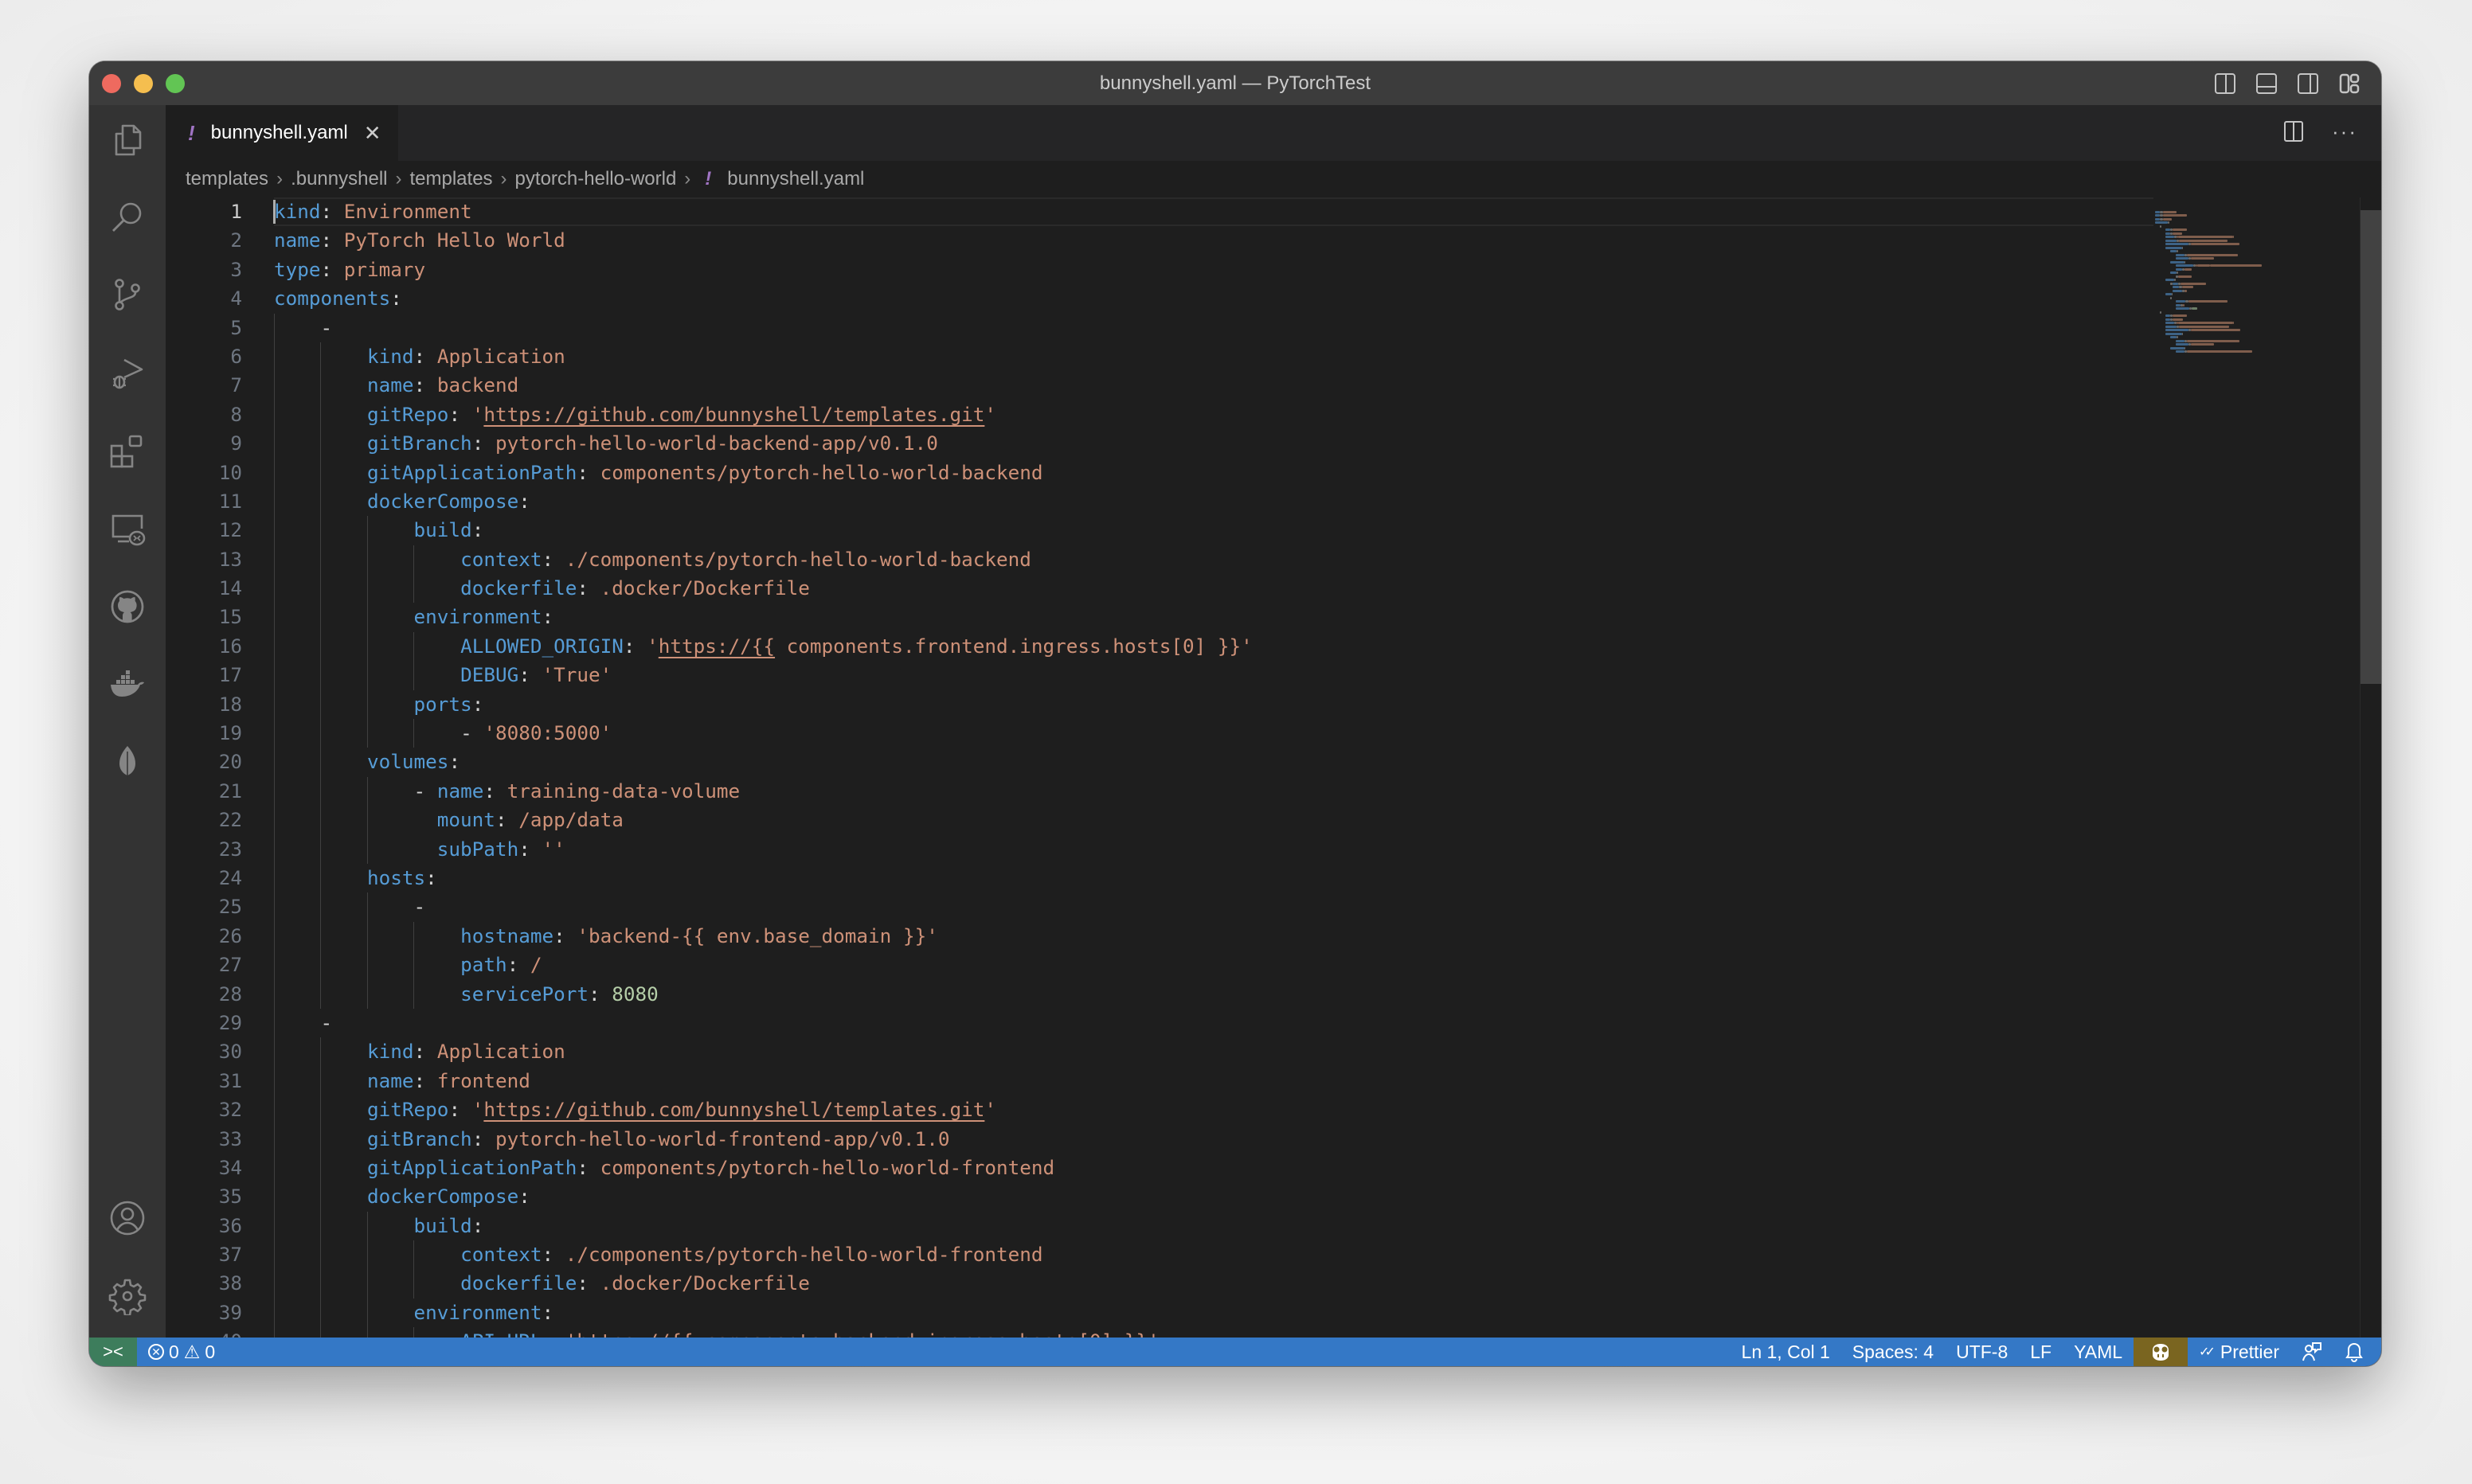 The image size is (2472, 1484). Describe the element at coordinates (1159, 1023) in the screenshot. I see `code-line: 29 -` at that location.